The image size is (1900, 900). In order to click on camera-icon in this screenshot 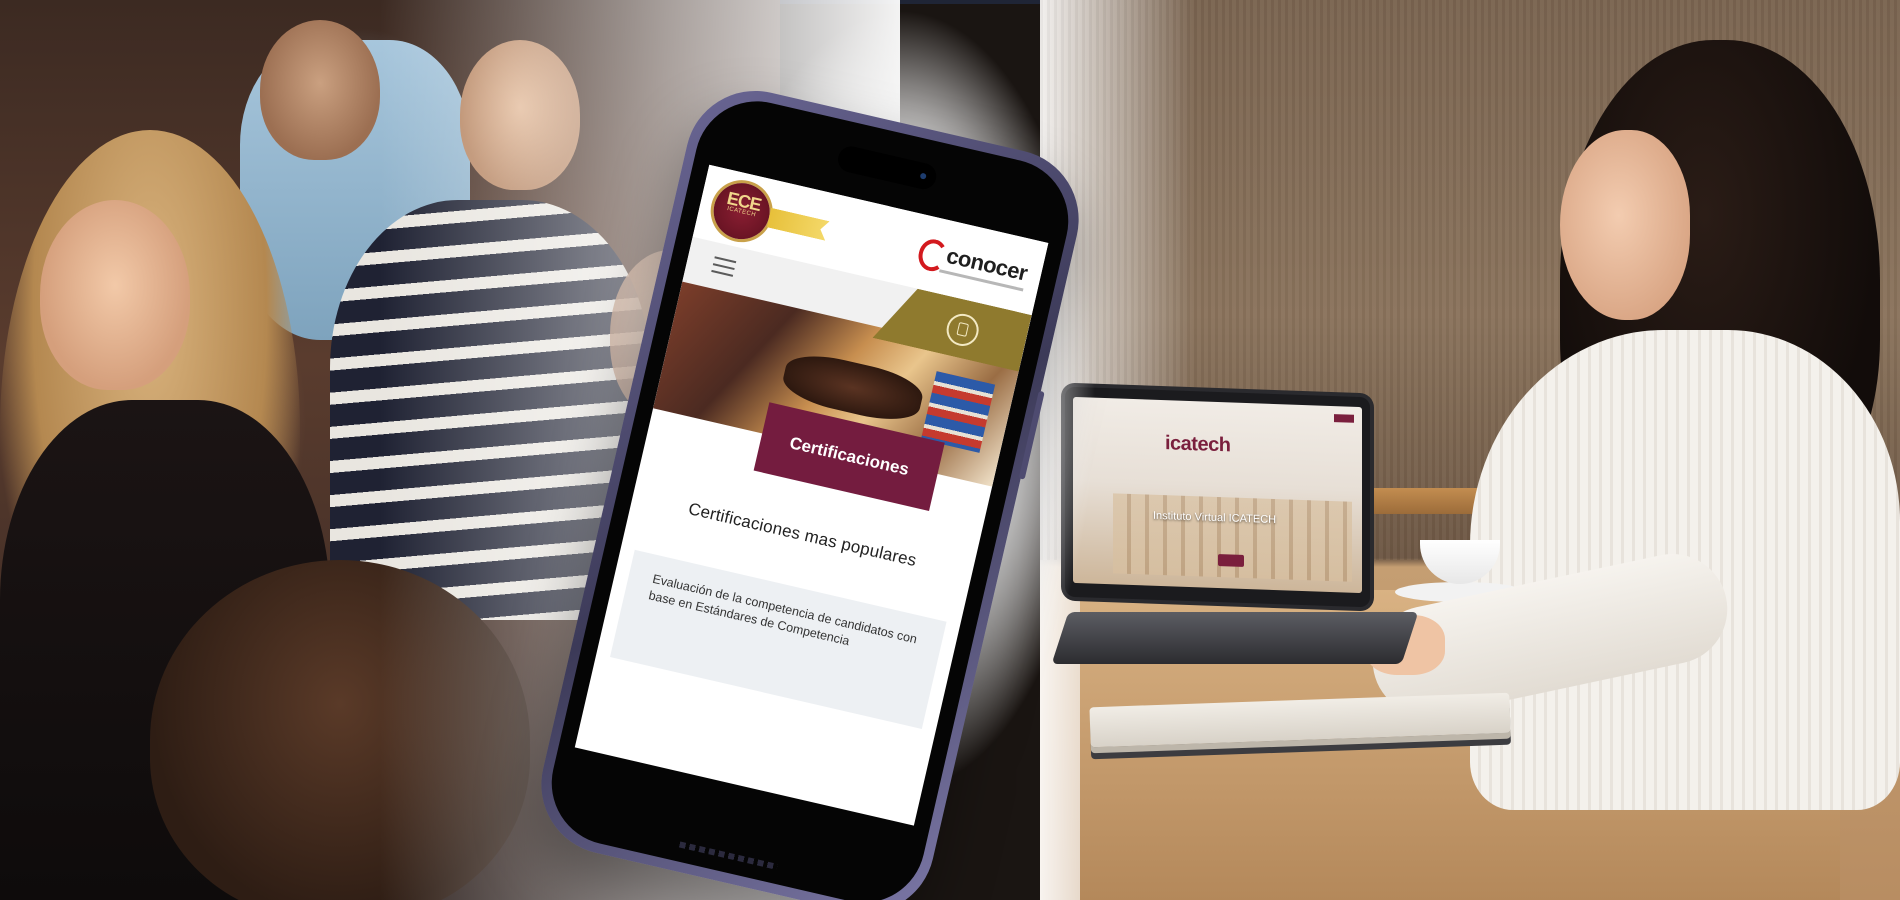, I will do `click(923, 176)`.